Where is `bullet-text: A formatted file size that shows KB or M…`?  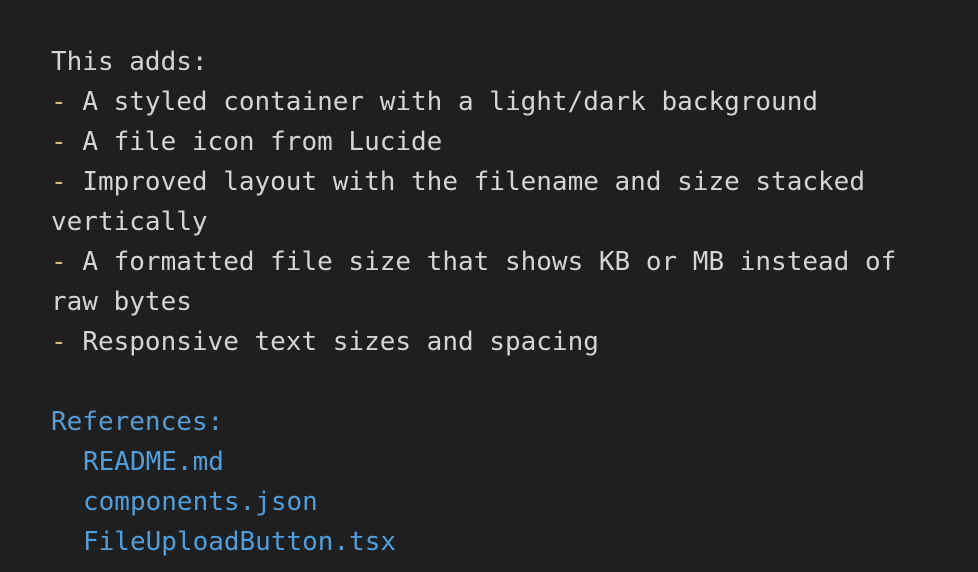
bullet-text: A formatted file size that shows KB or M… is located at coordinates (489, 262).